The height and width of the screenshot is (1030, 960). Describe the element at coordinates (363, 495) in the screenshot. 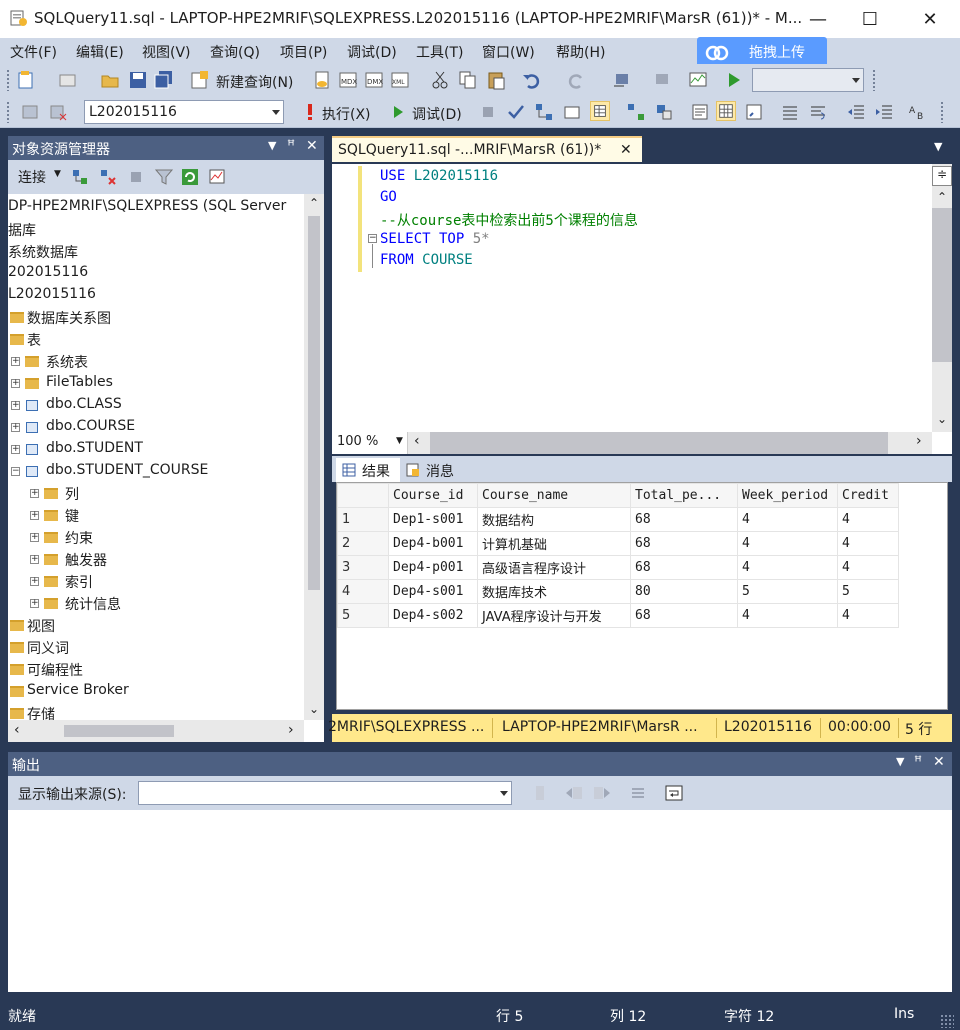

I see `grid-corner` at that location.